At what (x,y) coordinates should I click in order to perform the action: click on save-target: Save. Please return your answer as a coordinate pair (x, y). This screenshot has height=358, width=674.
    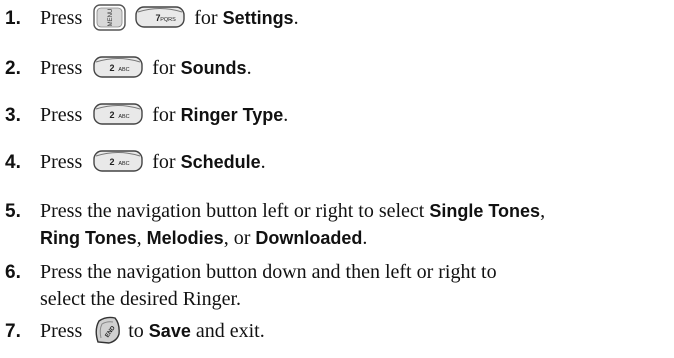
    Looking at the image, I should click on (169, 331).